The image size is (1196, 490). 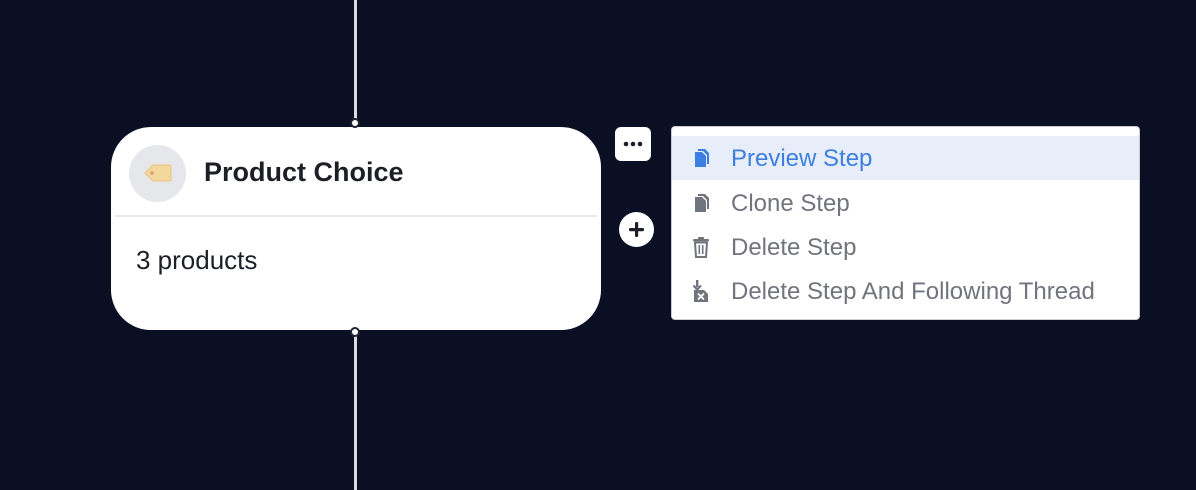 I want to click on menu-item-label: Clone Step, so click(x=790, y=203).